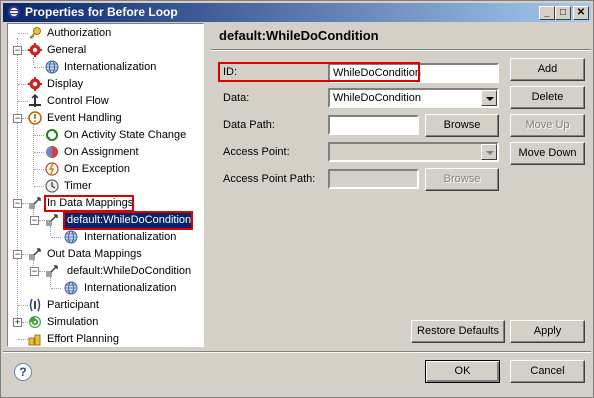 The image size is (594, 398). What do you see at coordinates (297, 12) in the screenshot?
I see `title-bar: Properties for Before Loop _ □ ✕` at bounding box center [297, 12].